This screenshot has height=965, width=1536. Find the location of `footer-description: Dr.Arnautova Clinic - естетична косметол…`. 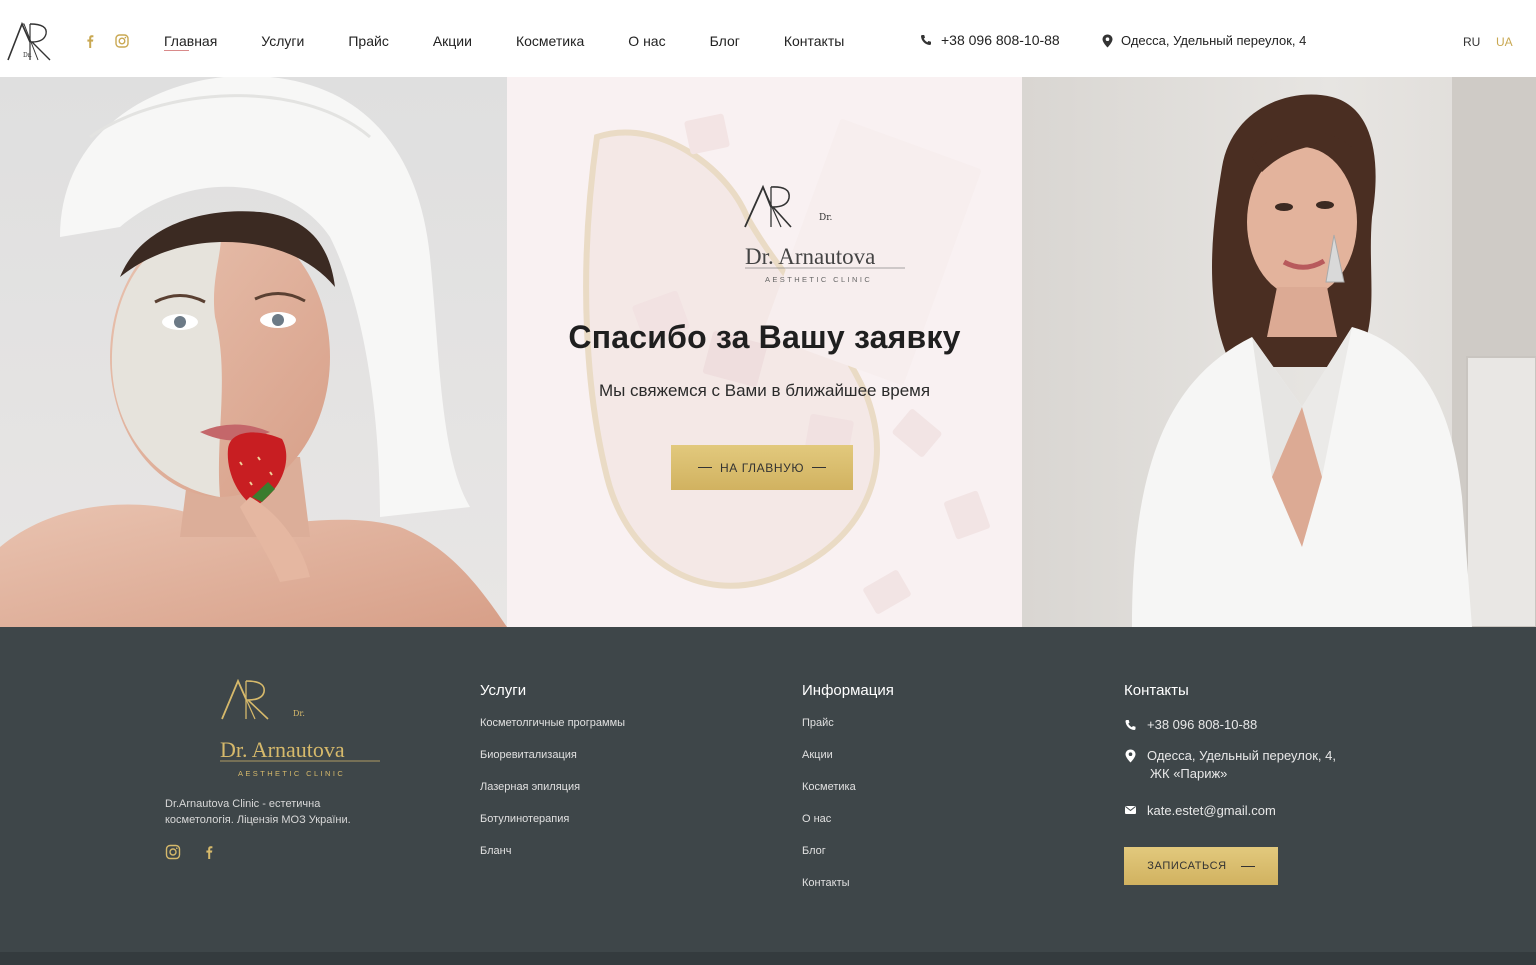

footer-description: Dr.Arnautova Clinic - естетична косметол… is located at coordinates (258, 812).